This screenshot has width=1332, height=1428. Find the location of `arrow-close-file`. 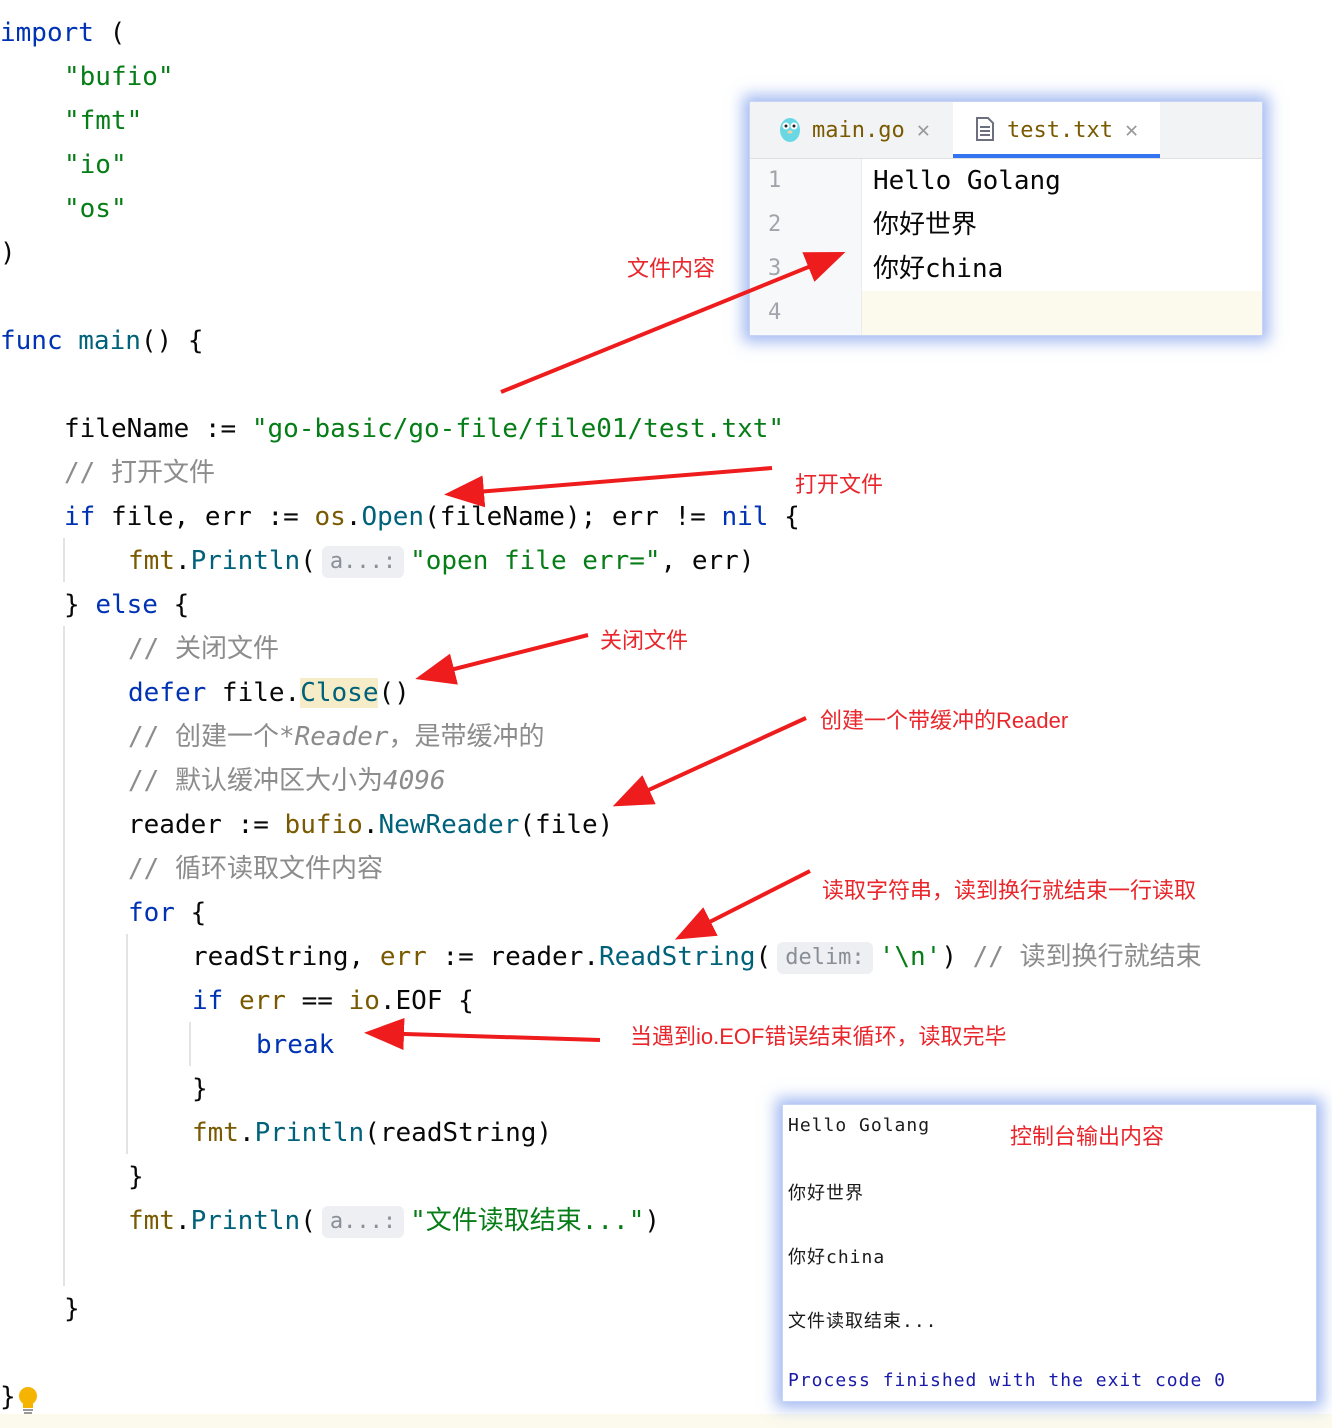

arrow-close-file is located at coordinates (502, 659).